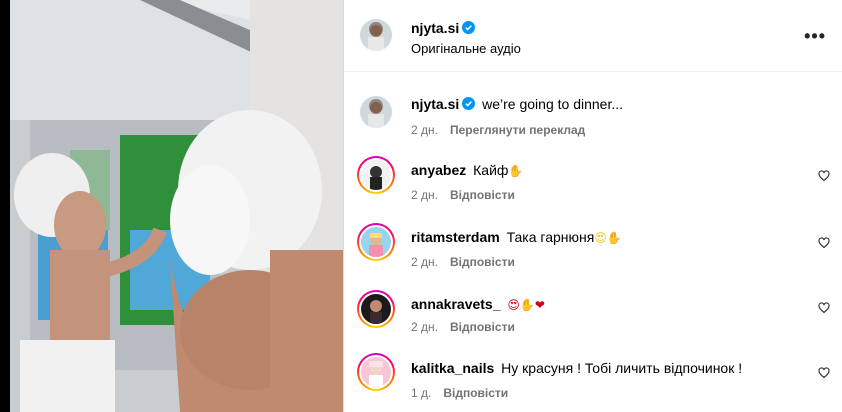 This screenshot has height=412, width=842. What do you see at coordinates (517, 130) in the screenshot?
I see `see-translation-link: Переглянути переклад` at bounding box center [517, 130].